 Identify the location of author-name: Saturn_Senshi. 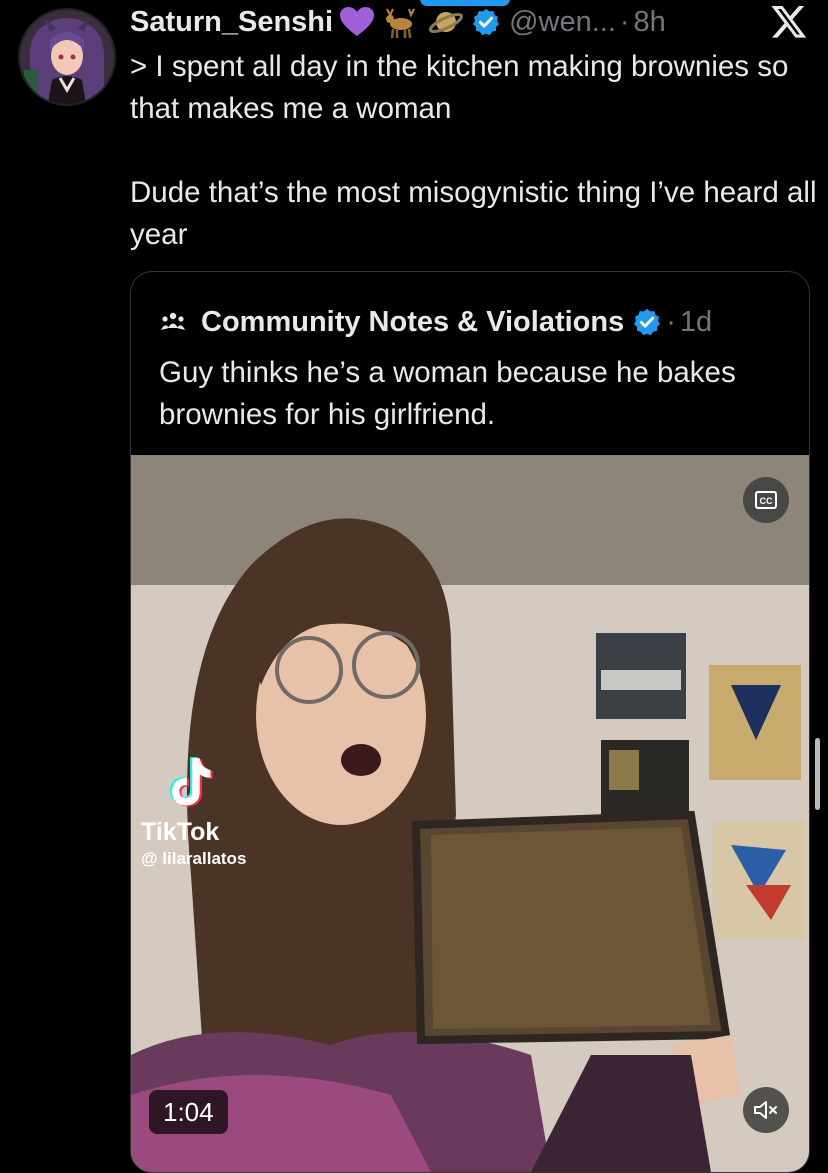
(231, 22).